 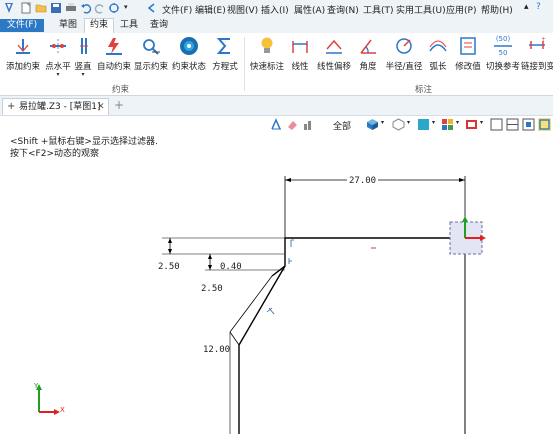 What do you see at coordinates (300, 53) in the screenshot?
I see `linear-dimension-button: 线性` at bounding box center [300, 53].